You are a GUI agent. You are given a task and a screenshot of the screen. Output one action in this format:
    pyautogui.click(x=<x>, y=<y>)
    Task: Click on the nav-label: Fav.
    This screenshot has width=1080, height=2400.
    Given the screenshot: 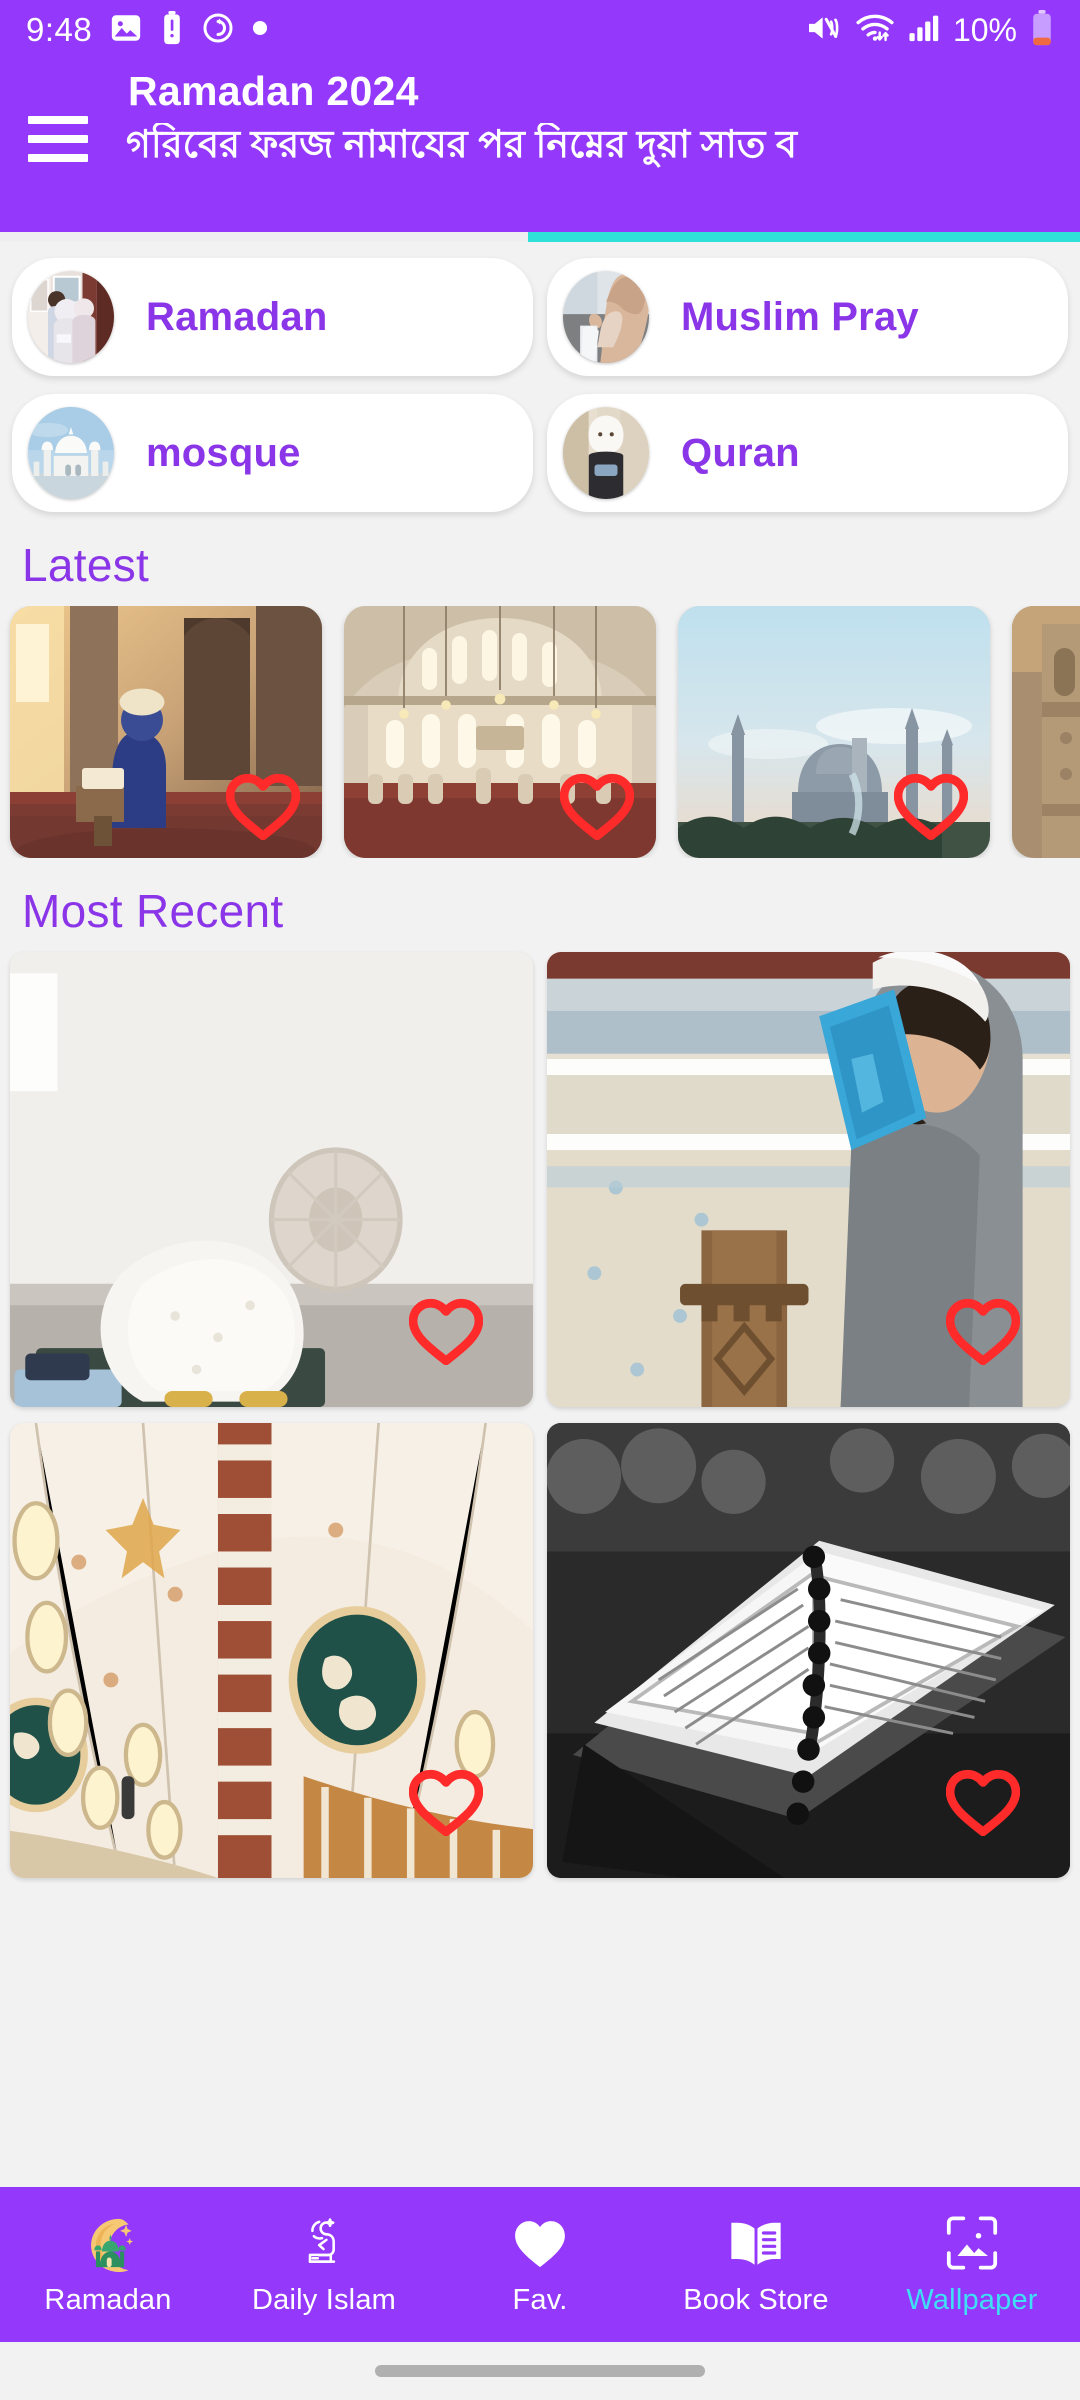 What is the action you would take?
    pyautogui.click(x=540, y=2299)
    